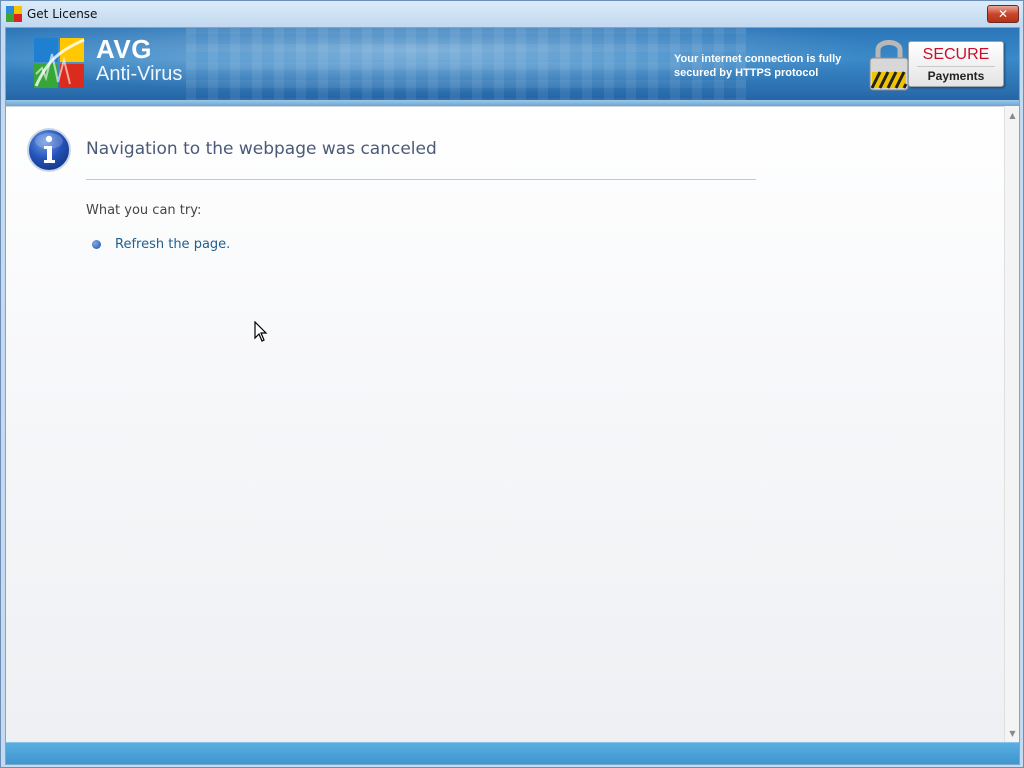 This screenshot has width=1024, height=768. Describe the element at coordinates (512, 14) in the screenshot. I see `title-bar: Get License ✕` at that location.